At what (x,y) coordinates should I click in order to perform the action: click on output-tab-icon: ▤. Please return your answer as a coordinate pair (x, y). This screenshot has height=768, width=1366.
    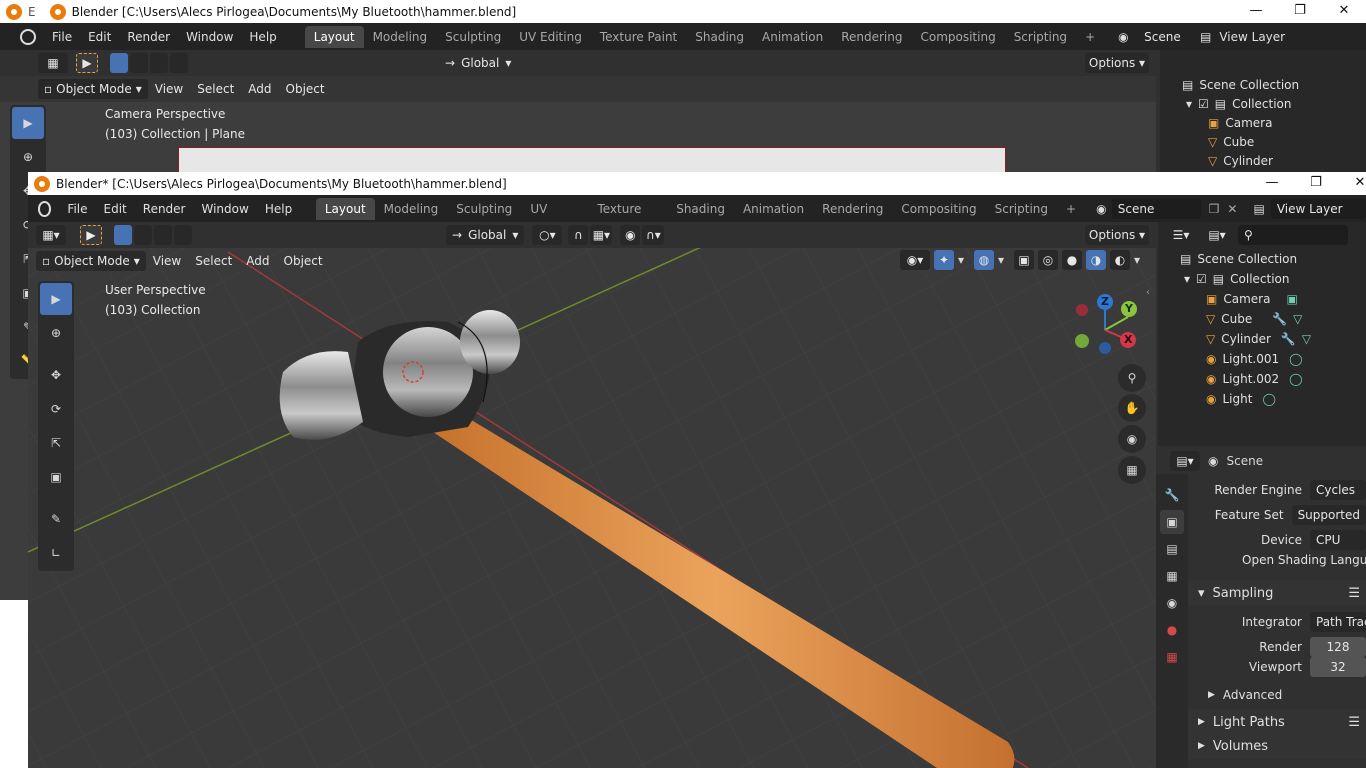
    Looking at the image, I should click on (1172, 549).